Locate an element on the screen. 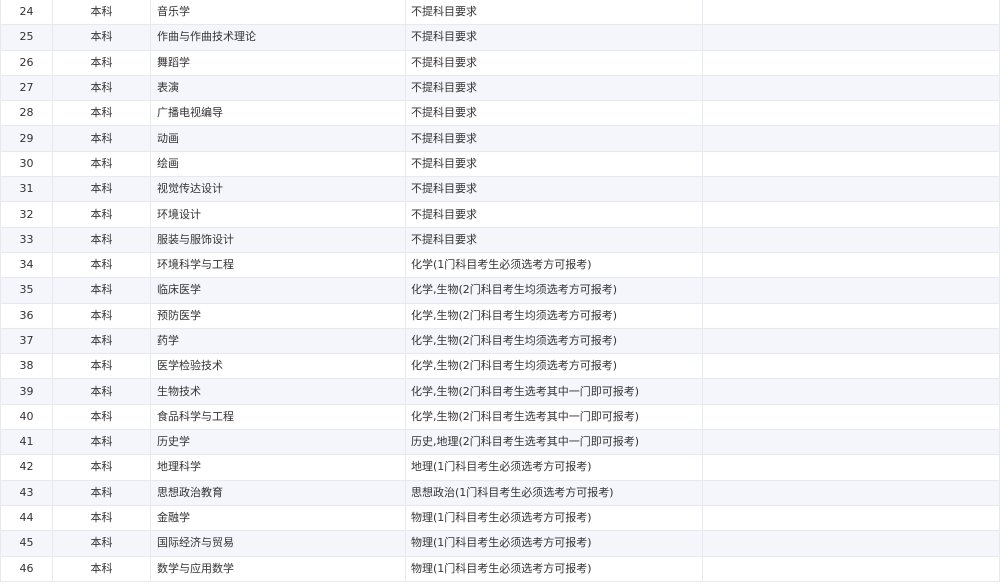 This screenshot has width=1000, height=587. table-row: 44 本科 金融学 物理(1门科目考生必须选考方可报考) is located at coordinates (500, 518).